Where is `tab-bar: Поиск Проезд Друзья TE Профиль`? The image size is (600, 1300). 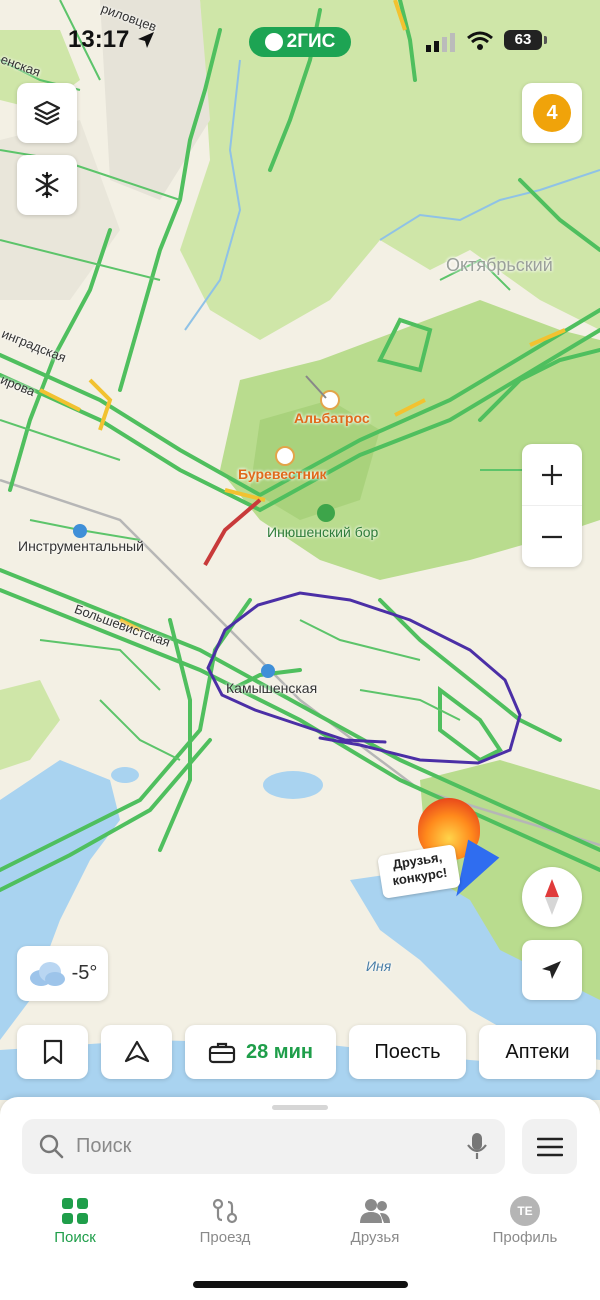
tab-bar: Поиск Проезд Друзья TE Профиль is located at coordinates (300, 1225).